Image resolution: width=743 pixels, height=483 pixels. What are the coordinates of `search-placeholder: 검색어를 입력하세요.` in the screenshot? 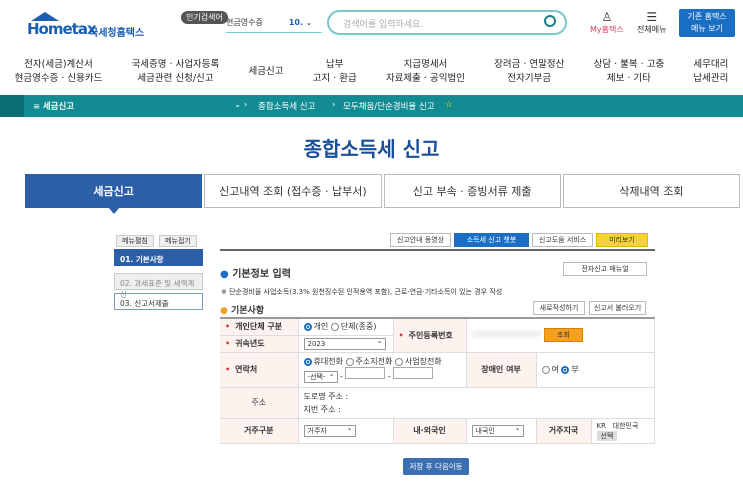 It's located at (383, 25).